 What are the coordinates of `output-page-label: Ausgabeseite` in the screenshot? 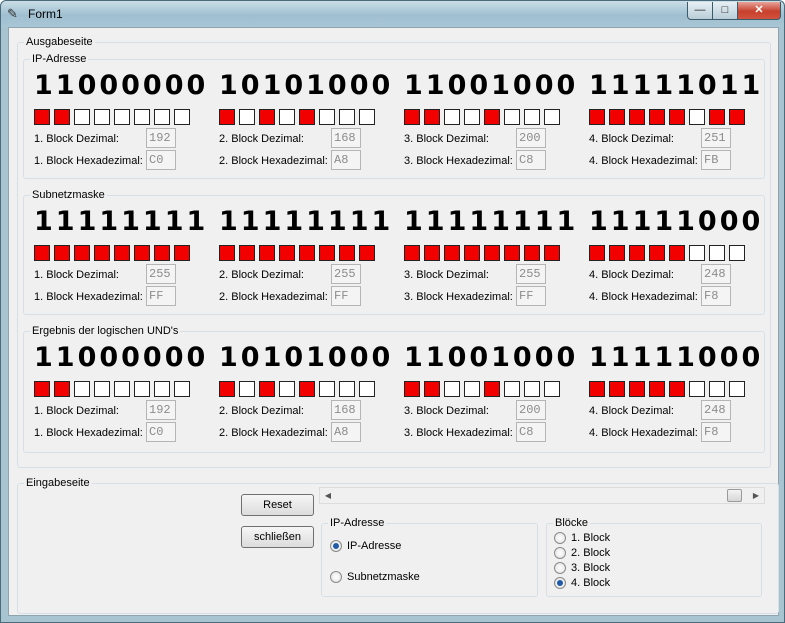 It's located at (59, 42).